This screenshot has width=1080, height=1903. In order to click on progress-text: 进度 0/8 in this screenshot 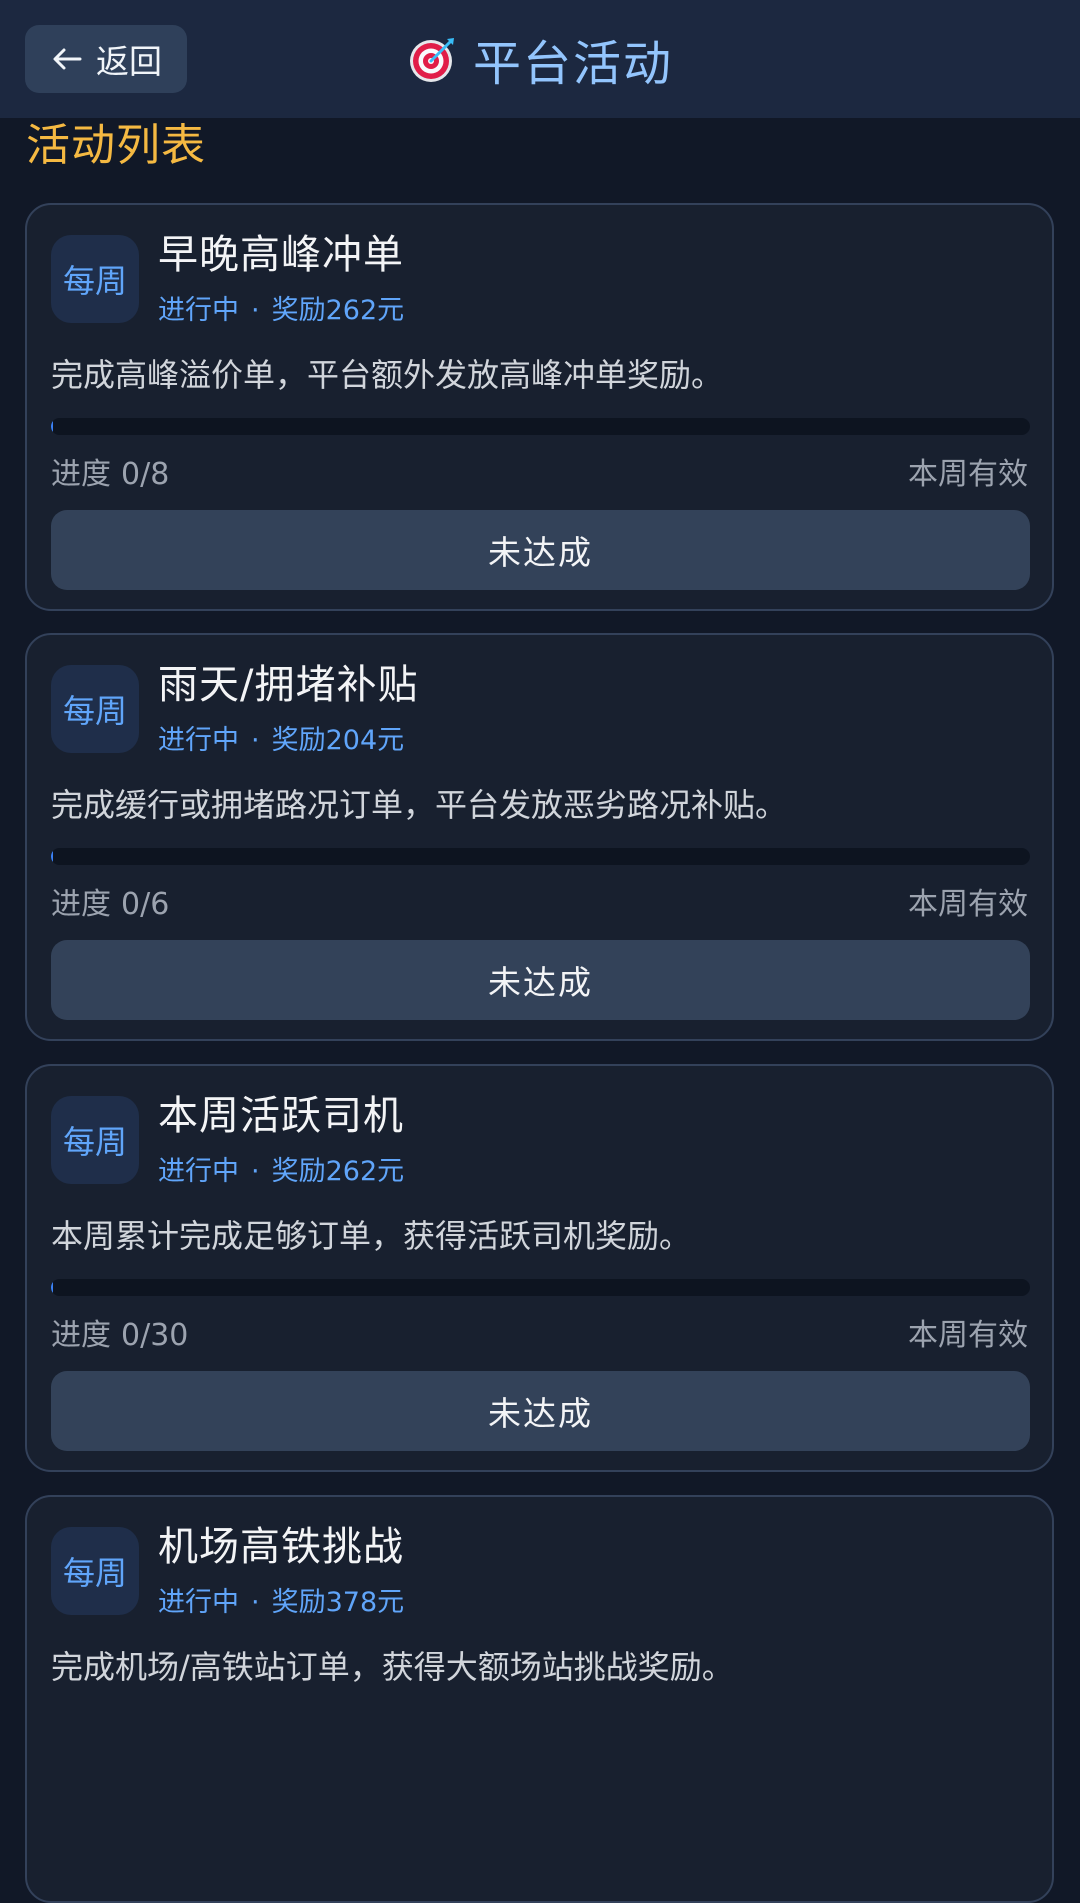, I will do `click(110, 475)`.